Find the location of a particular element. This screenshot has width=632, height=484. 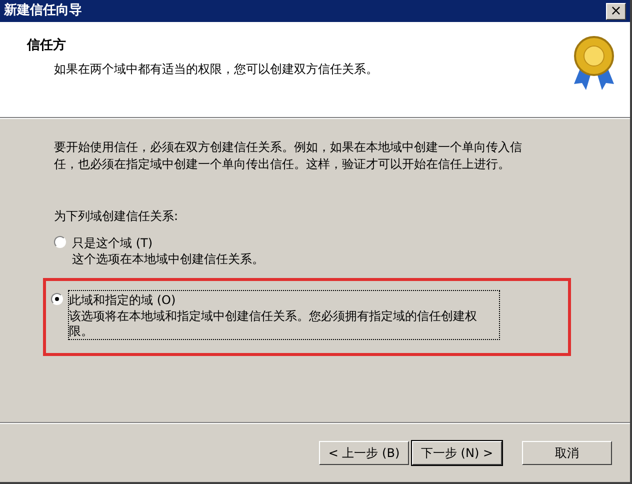

close-button: × is located at coordinates (616, 11).